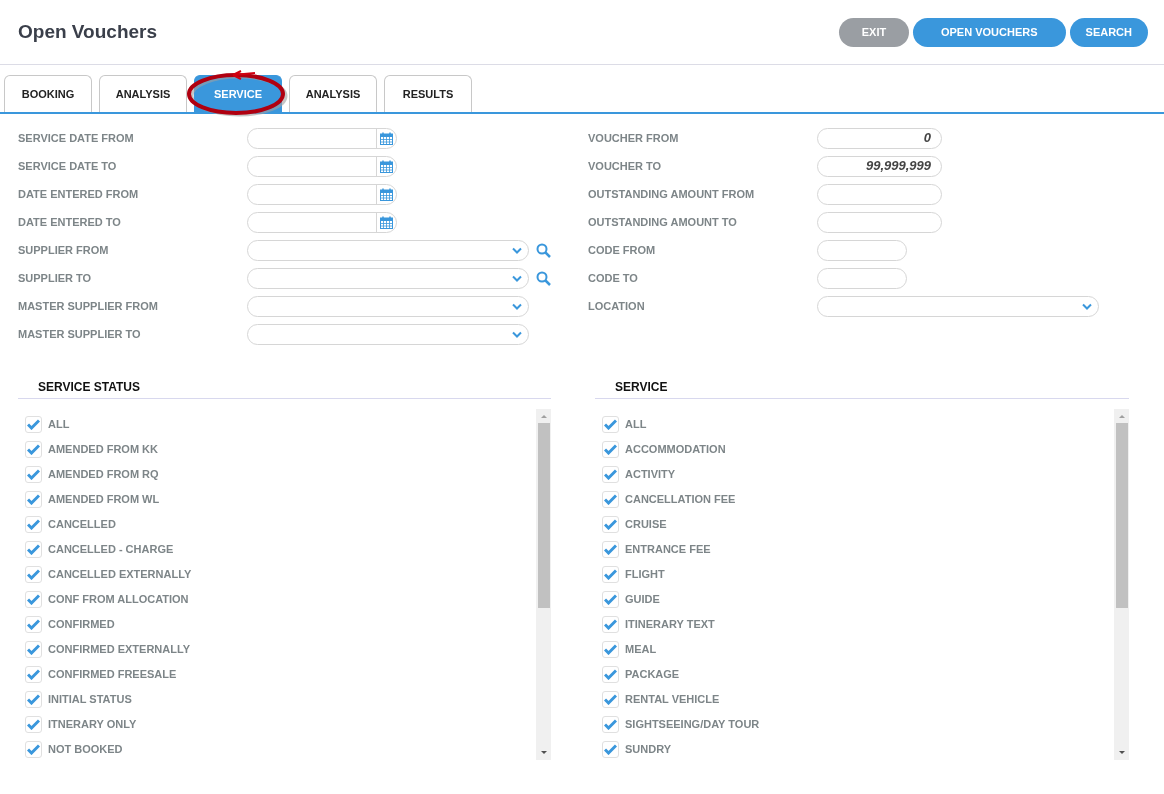 The image size is (1164, 794). Describe the element at coordinates (85, 750) in the screenshot. I see `checkbox-label: NOT BOOKED` at that location.